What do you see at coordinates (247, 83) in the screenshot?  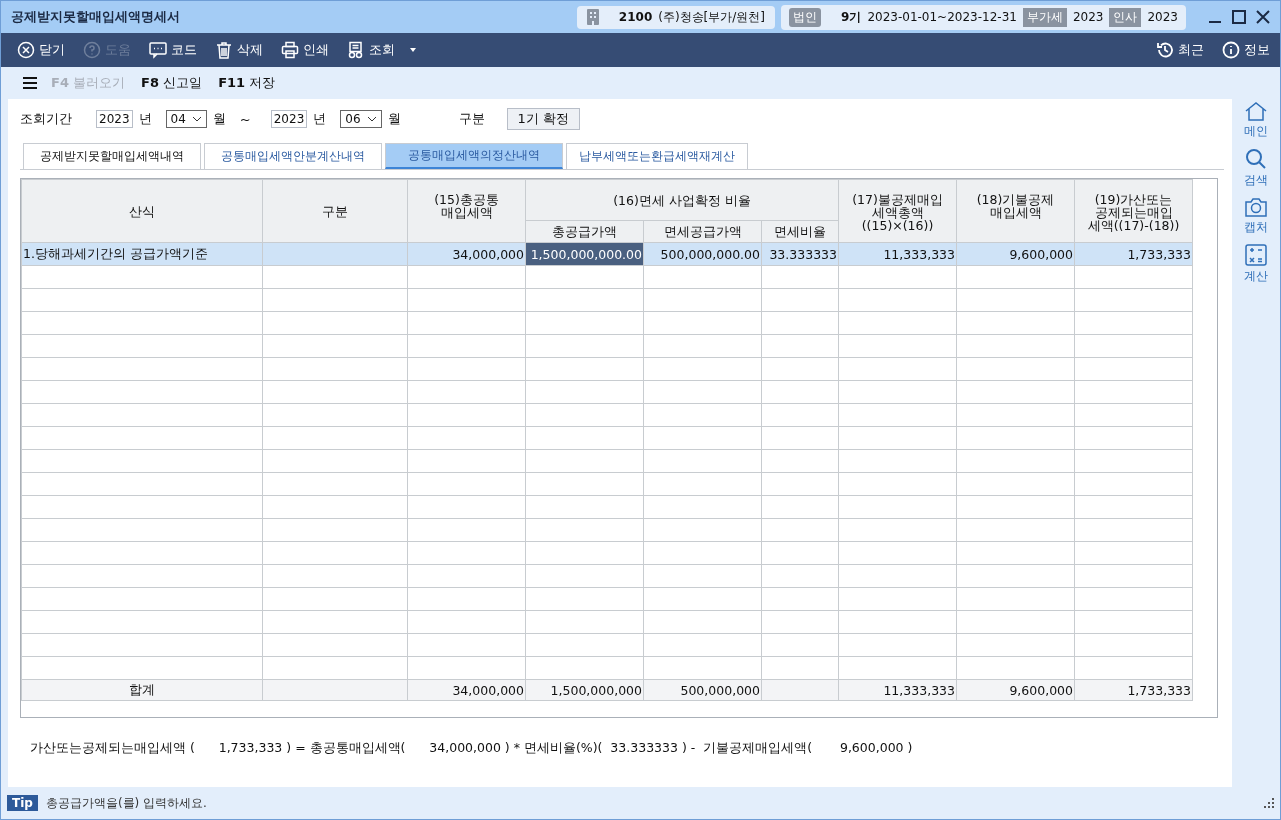 I see `function-key-button: F11 저장` at bounding box center [247, 83].